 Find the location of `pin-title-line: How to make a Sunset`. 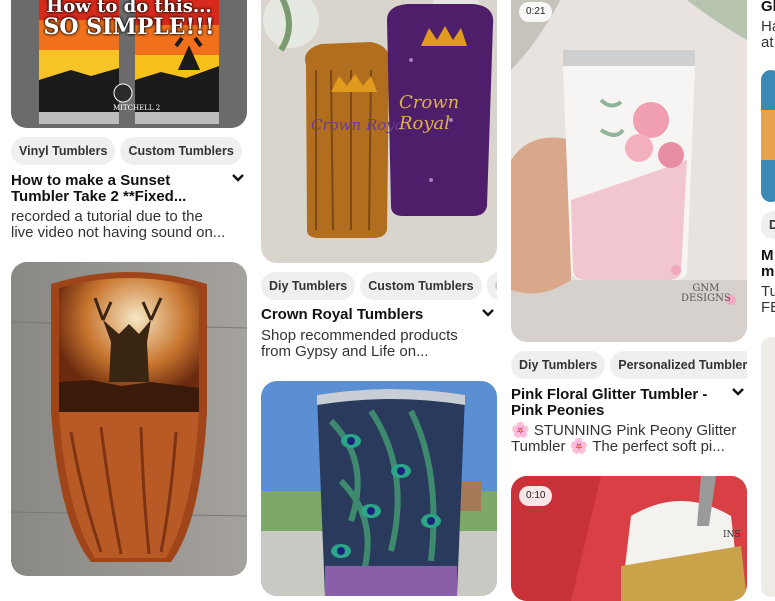

pin-title-line: How to make a Sunset is located at coordinates (118, 181).